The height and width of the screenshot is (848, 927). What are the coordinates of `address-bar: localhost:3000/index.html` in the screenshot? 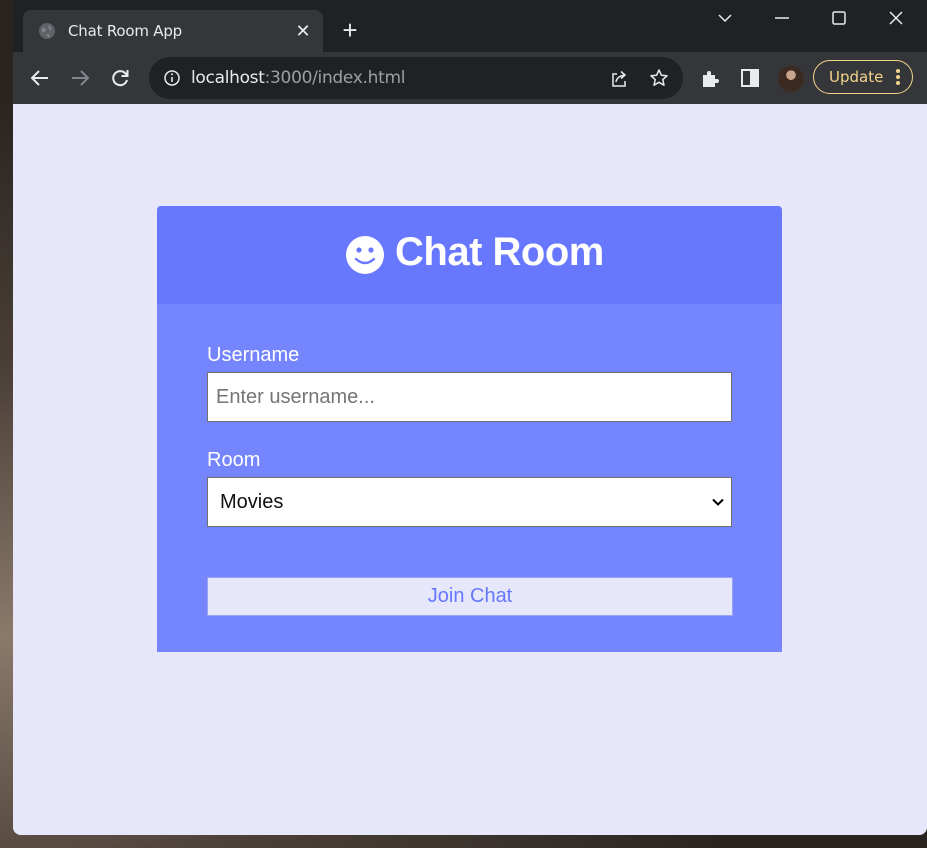 It's located at (416, 78).